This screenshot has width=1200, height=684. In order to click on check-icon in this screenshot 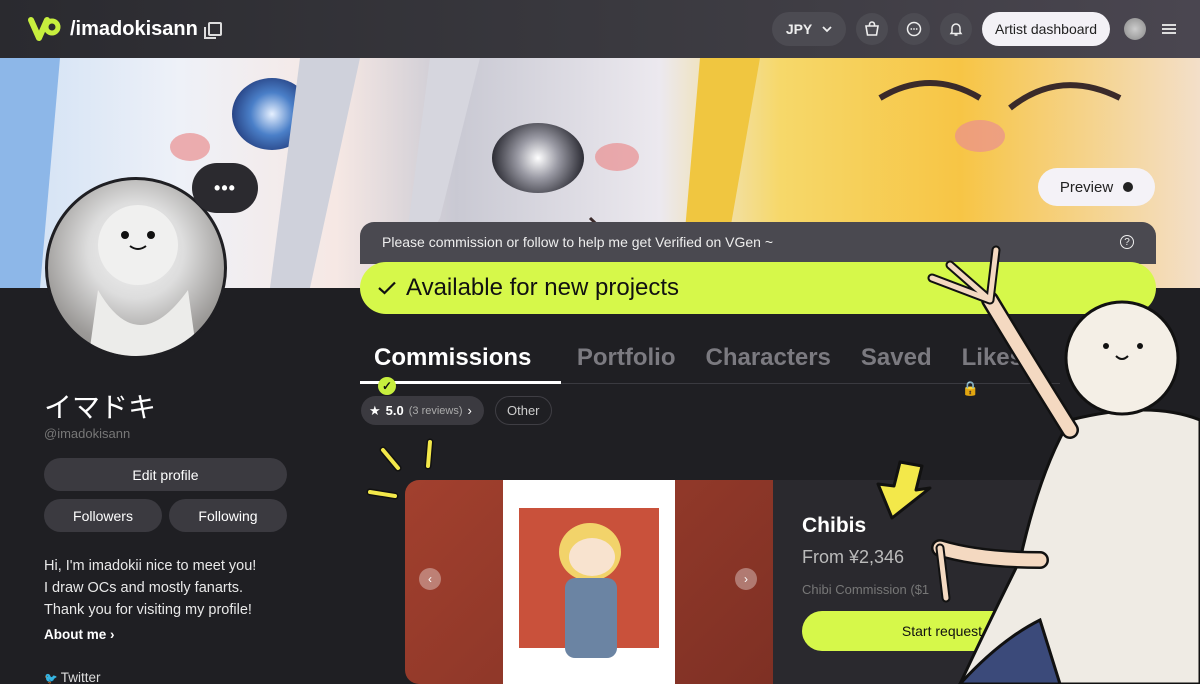, I will do `click(387, 288)`.